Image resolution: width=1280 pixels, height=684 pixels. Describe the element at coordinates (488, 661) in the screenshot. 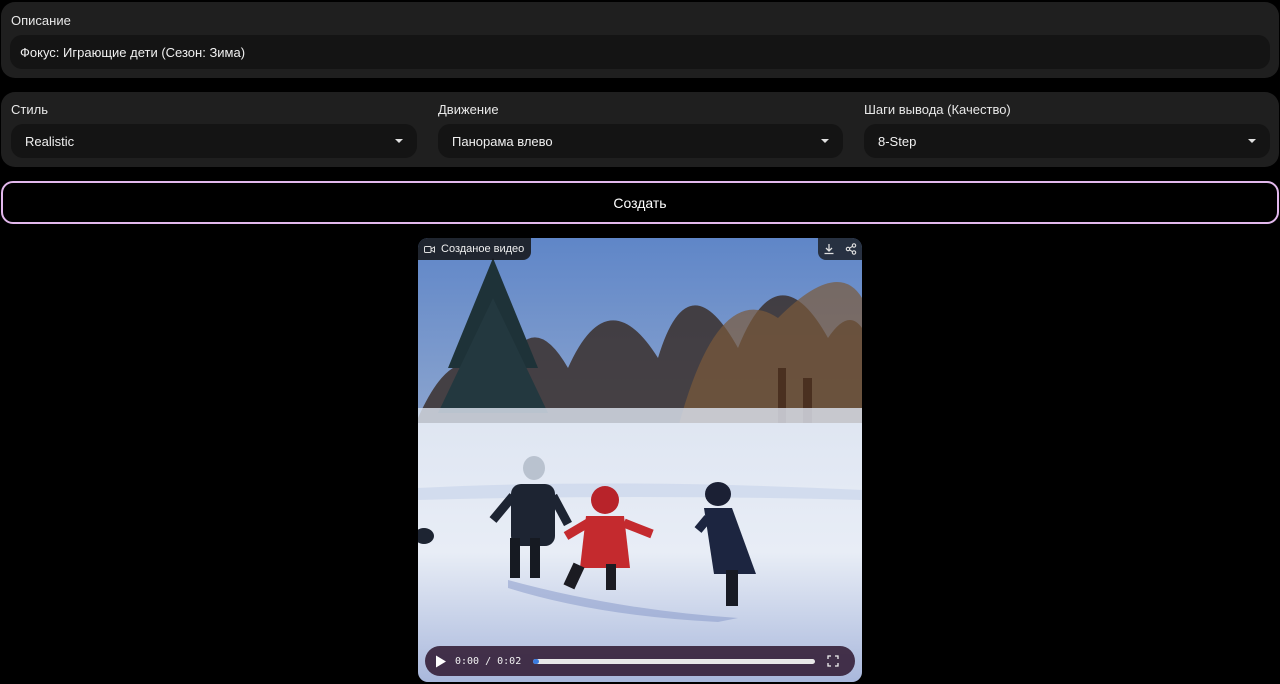

I see `video-time: 0:00 / 0:02` at that location.